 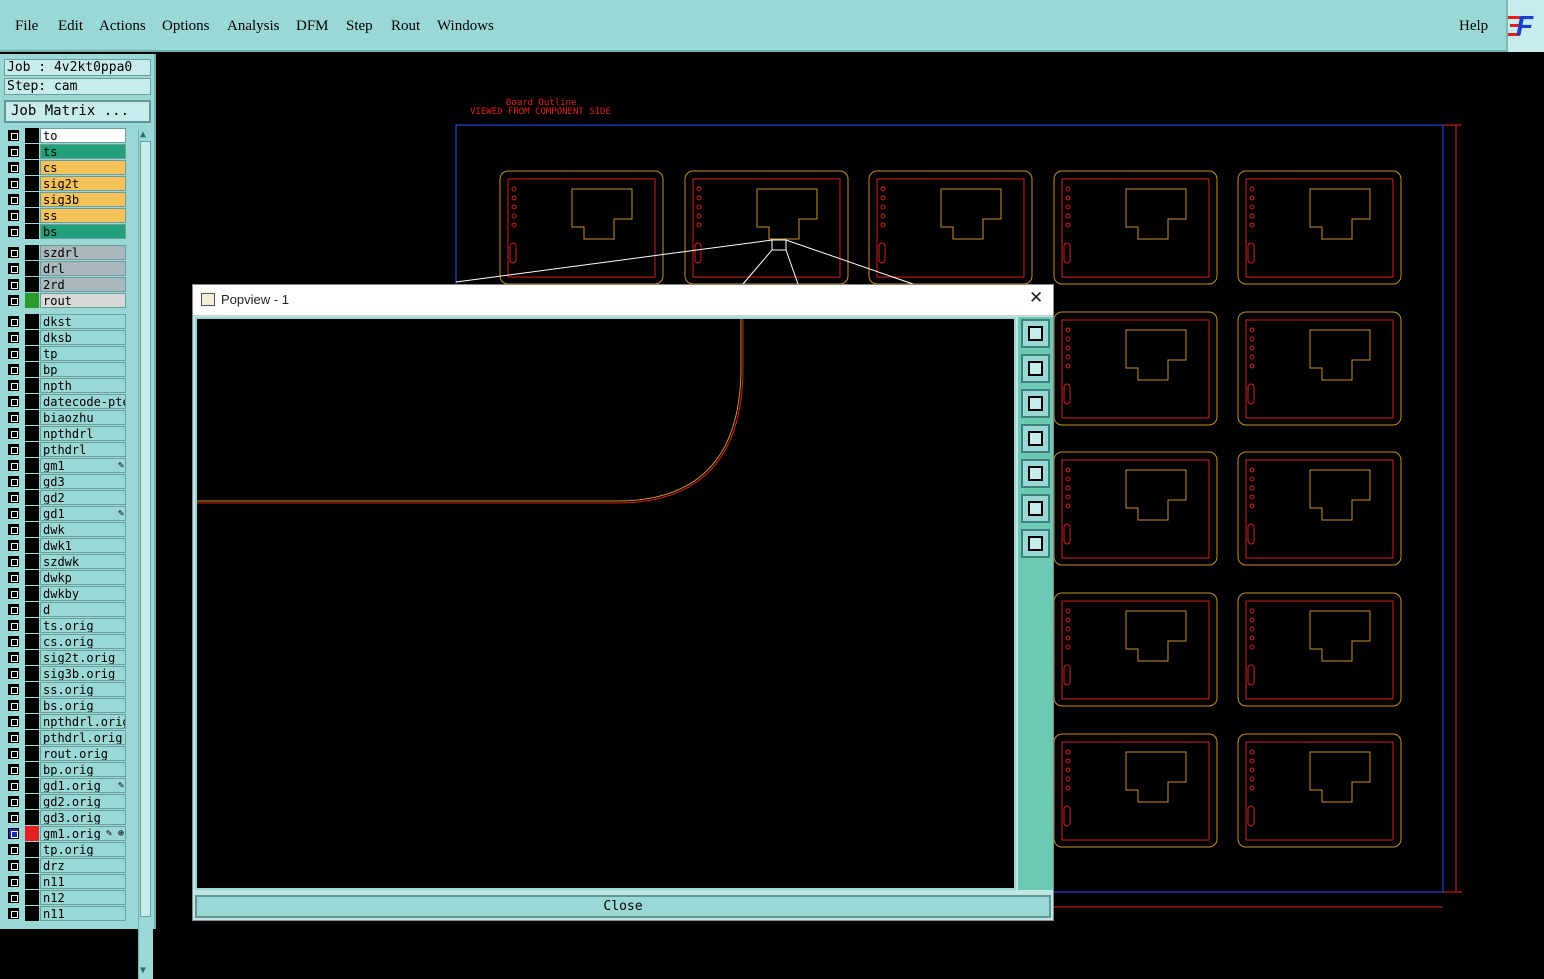 What do you see at coordinates (65, 689) in the screenshot?
I see `layer-row-ss-orig: ss.orig` at bounding box center [65, 689].